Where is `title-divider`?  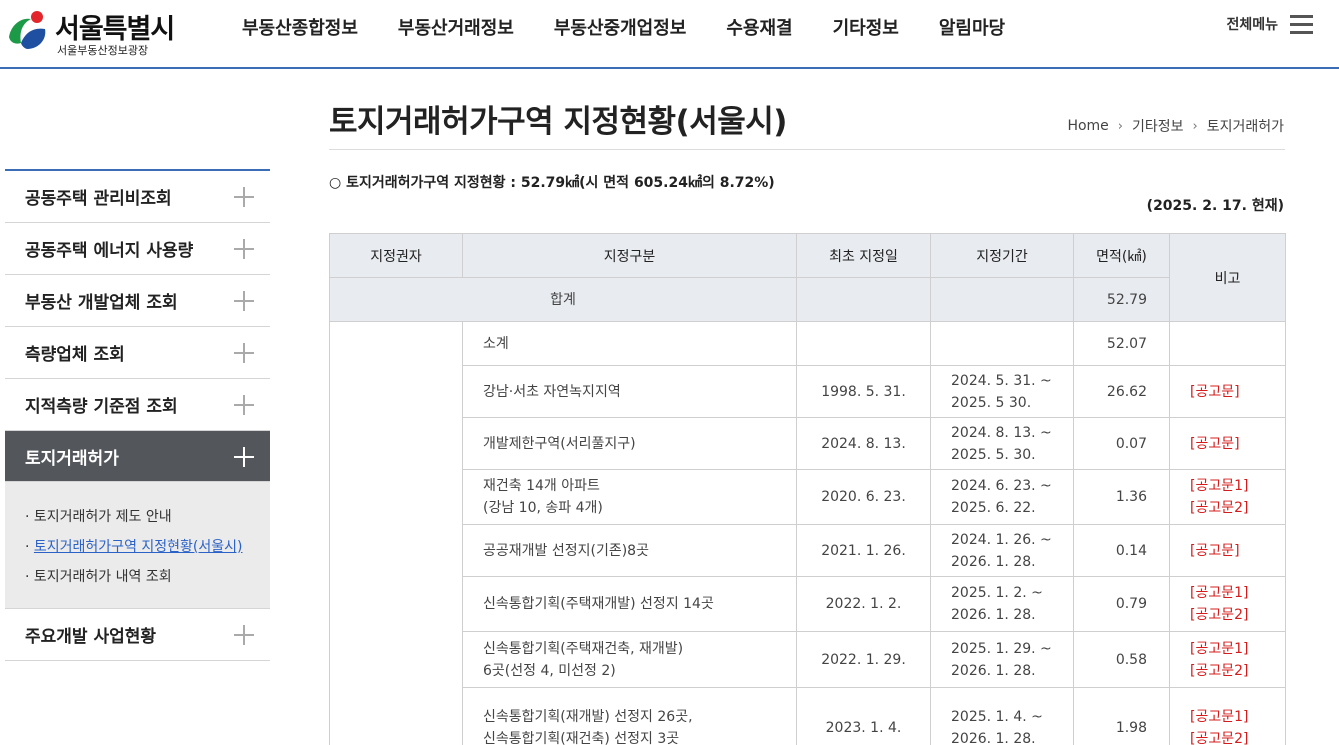 title-divider is located at coordinates (807, 149).